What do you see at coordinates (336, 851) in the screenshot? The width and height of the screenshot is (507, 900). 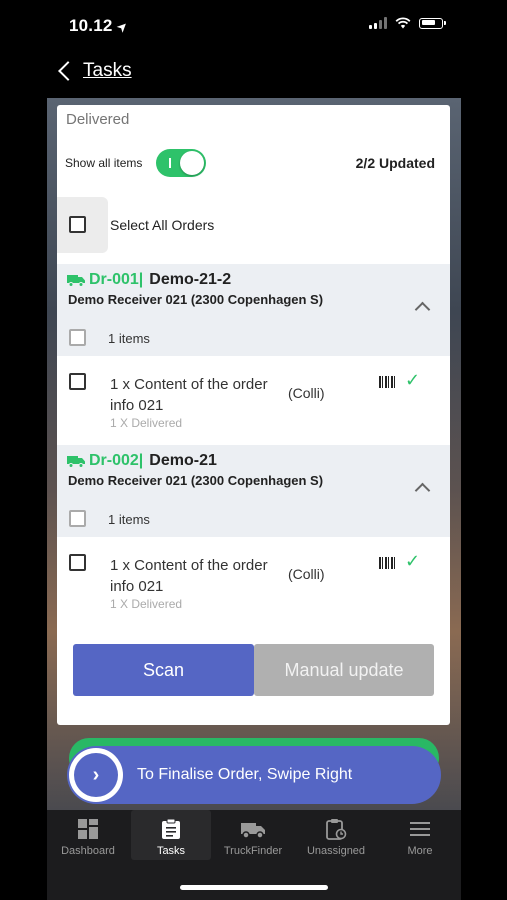 I see `tab-label: Unassigned` at bounding box center [336, 851].